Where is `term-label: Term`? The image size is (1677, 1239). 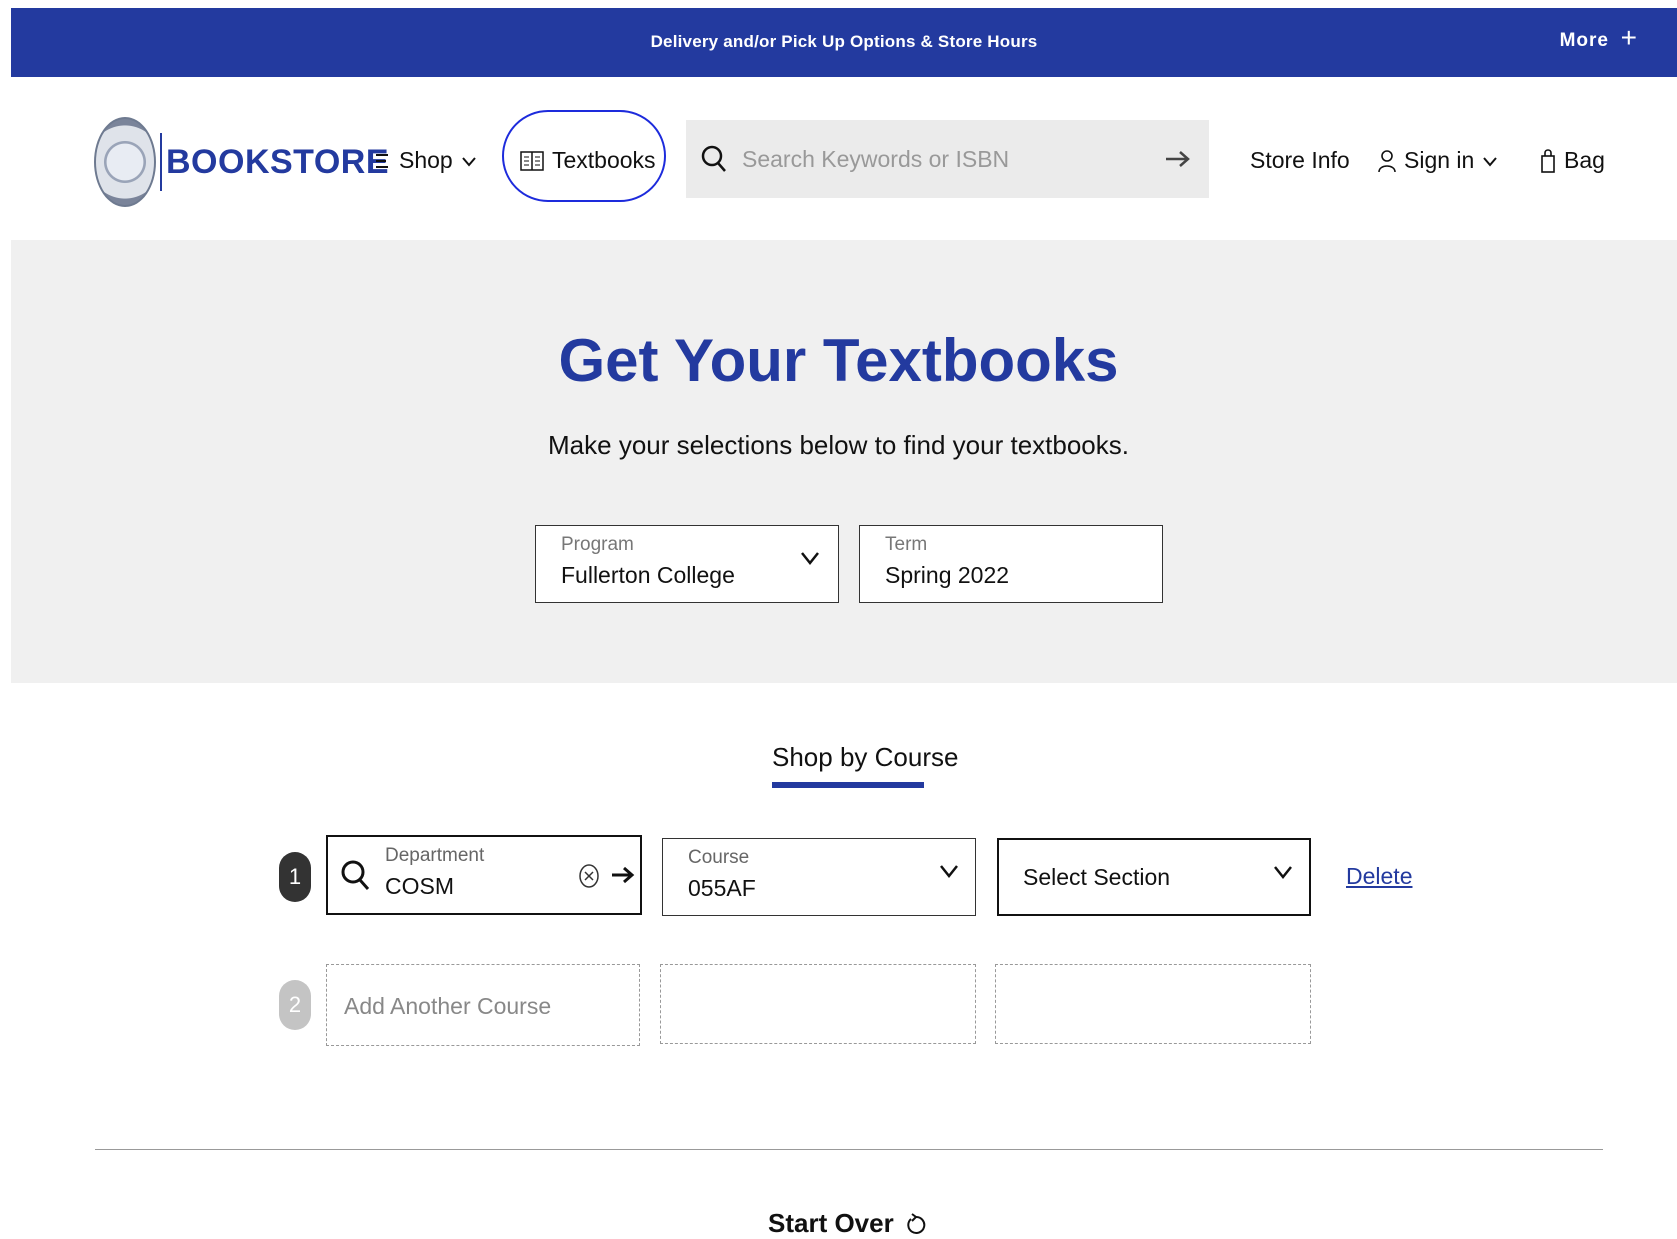
term-label: Term is located at coordinates (906, 544).